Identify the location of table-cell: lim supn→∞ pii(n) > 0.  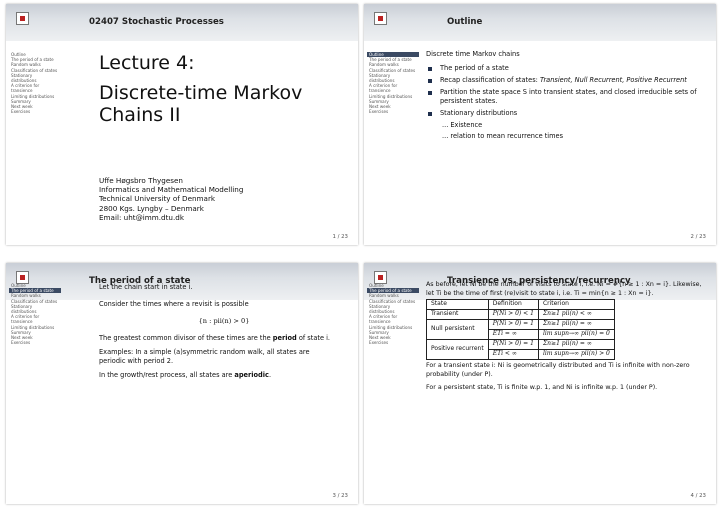
(576, 355).